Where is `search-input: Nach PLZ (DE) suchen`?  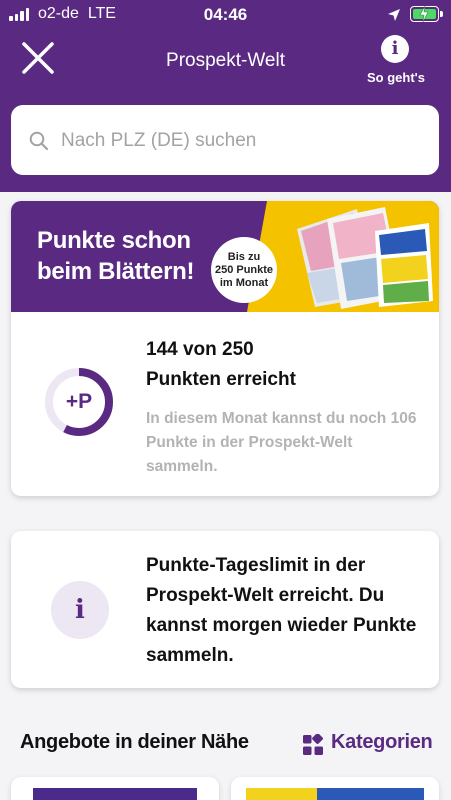
search-input: Nach PLZ (DE) suchen is located at coordinates (225, 140).